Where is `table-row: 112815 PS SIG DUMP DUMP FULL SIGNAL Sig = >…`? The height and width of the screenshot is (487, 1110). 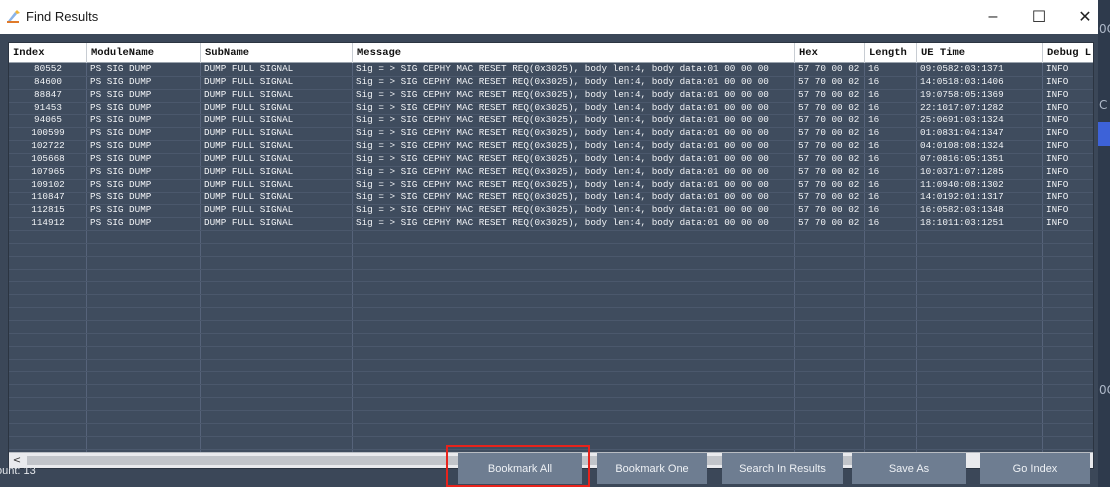 table-row: 112815 PS SIG DUMP DUMP FULL SIGNAL Sig = >… is located at coordinates (551, 210).